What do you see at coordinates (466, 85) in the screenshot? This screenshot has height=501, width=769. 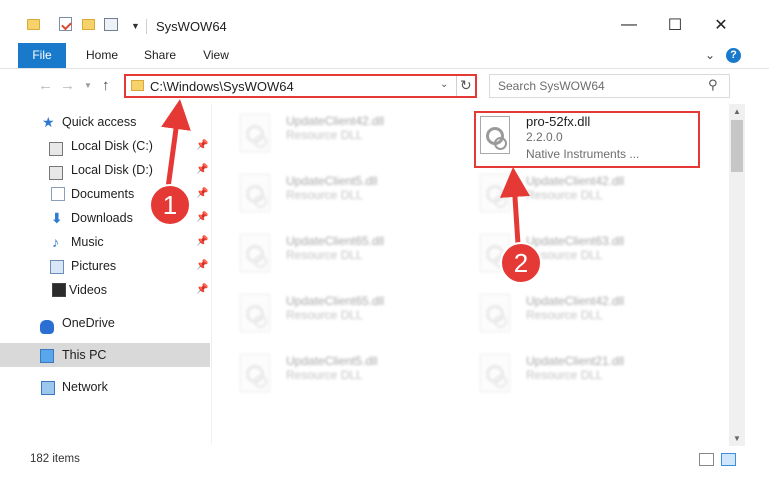 I see `refresh-icon: ↻` at bounding box center [466, 85].